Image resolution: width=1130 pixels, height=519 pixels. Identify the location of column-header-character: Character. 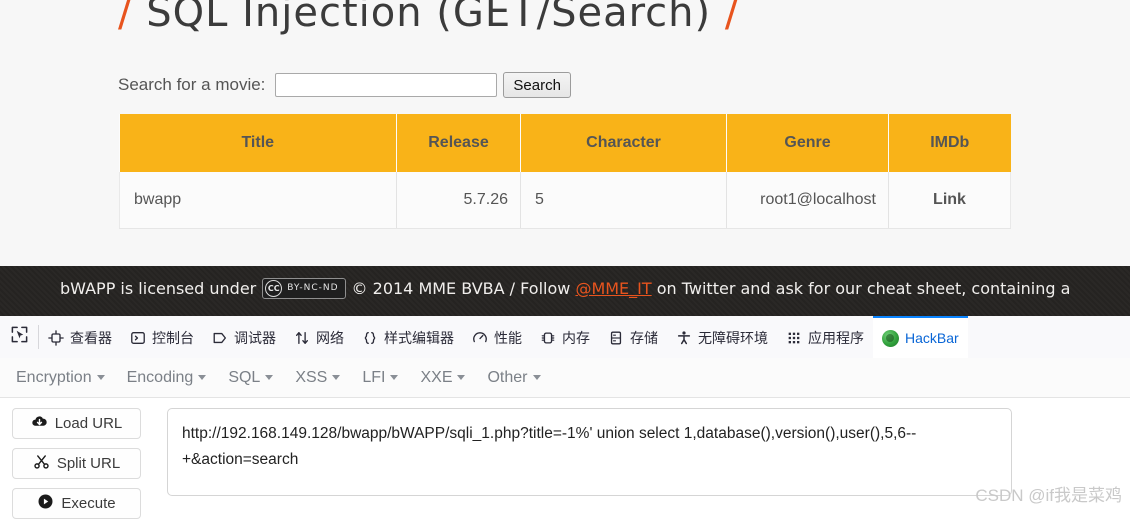
(623, 143).